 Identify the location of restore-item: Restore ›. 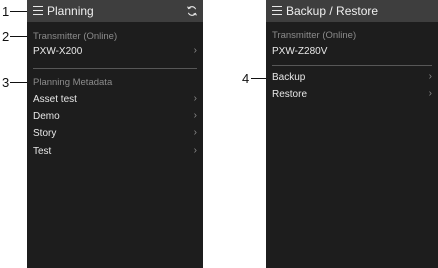
(352, 95).